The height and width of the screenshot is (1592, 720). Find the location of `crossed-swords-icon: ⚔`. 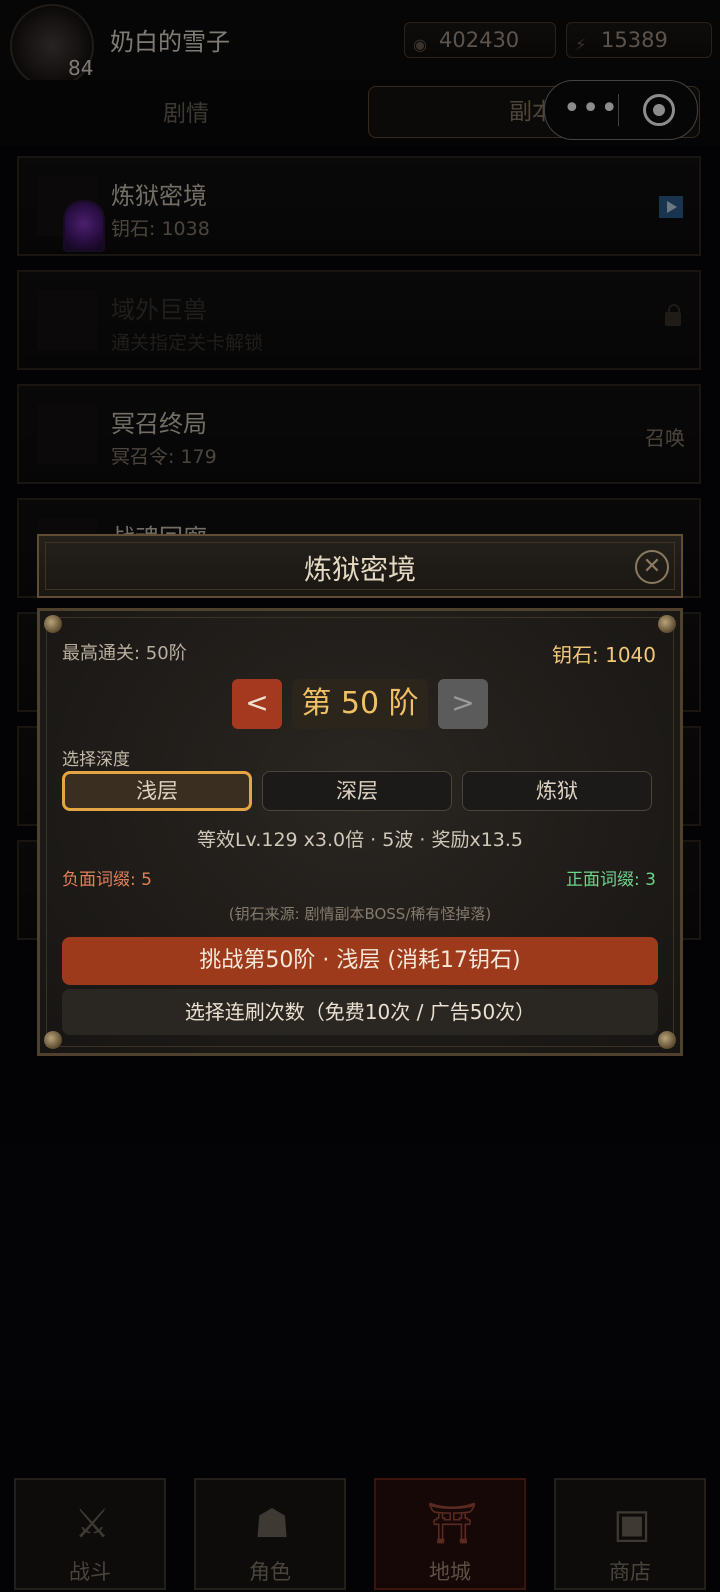

crossed-swords-icon: ⚔ is located at coordinates (92, 1524).